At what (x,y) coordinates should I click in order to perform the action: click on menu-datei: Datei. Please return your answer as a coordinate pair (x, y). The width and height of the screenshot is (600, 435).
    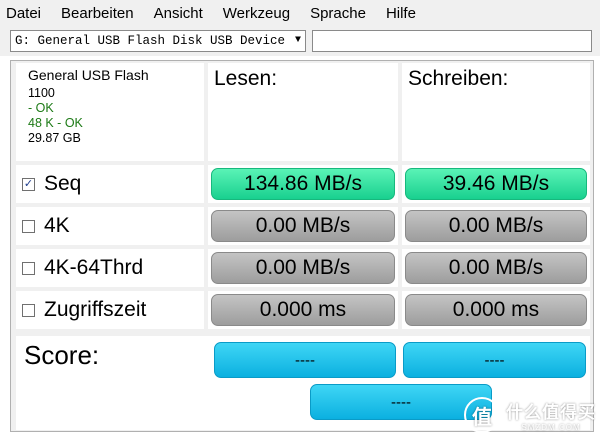
    Looking at the image, I should click on (26, 13).